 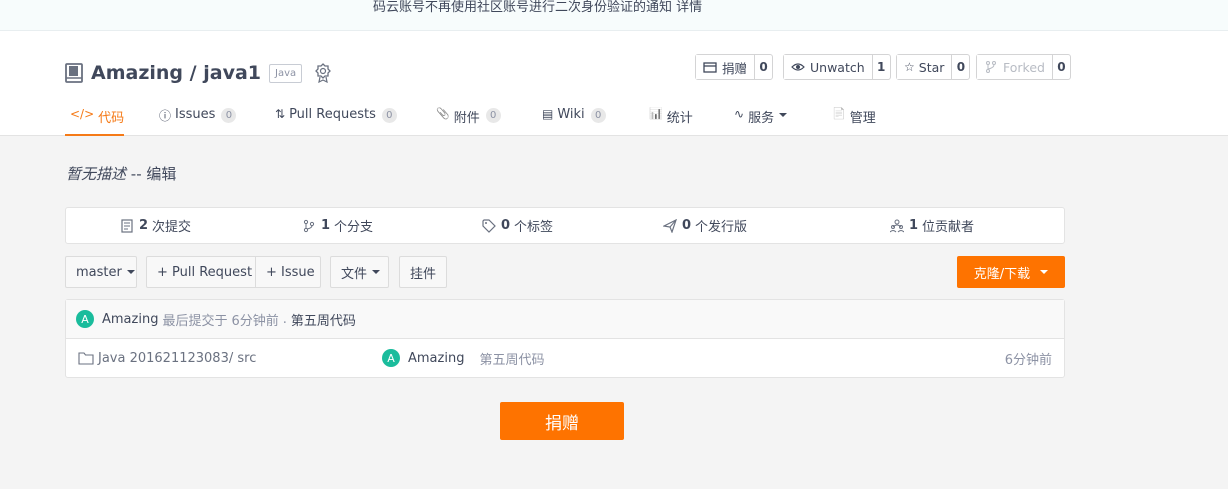 What do you see at coordinates (897, 225) in the screenshot?
I see `contributors-icon` at bounding box center [897, 225].